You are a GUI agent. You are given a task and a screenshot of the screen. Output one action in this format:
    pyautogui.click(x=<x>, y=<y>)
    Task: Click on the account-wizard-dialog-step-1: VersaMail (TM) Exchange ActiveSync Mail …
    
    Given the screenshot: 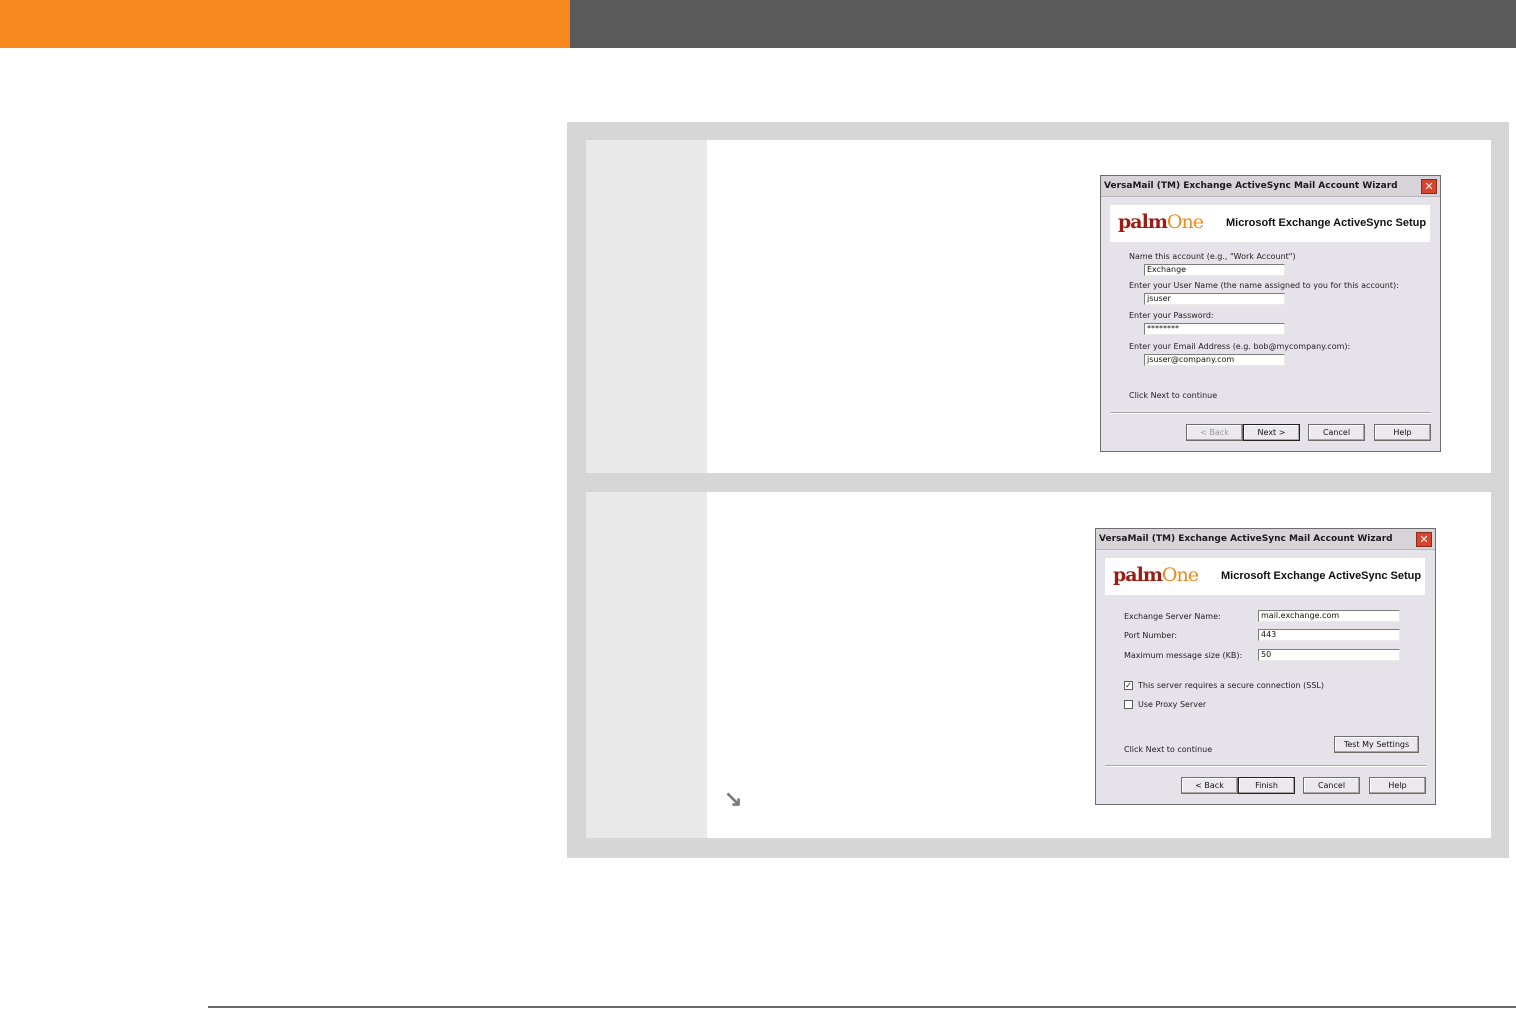 What is the action you would take?
    pyautogui.click(x=1270, y=313)
    